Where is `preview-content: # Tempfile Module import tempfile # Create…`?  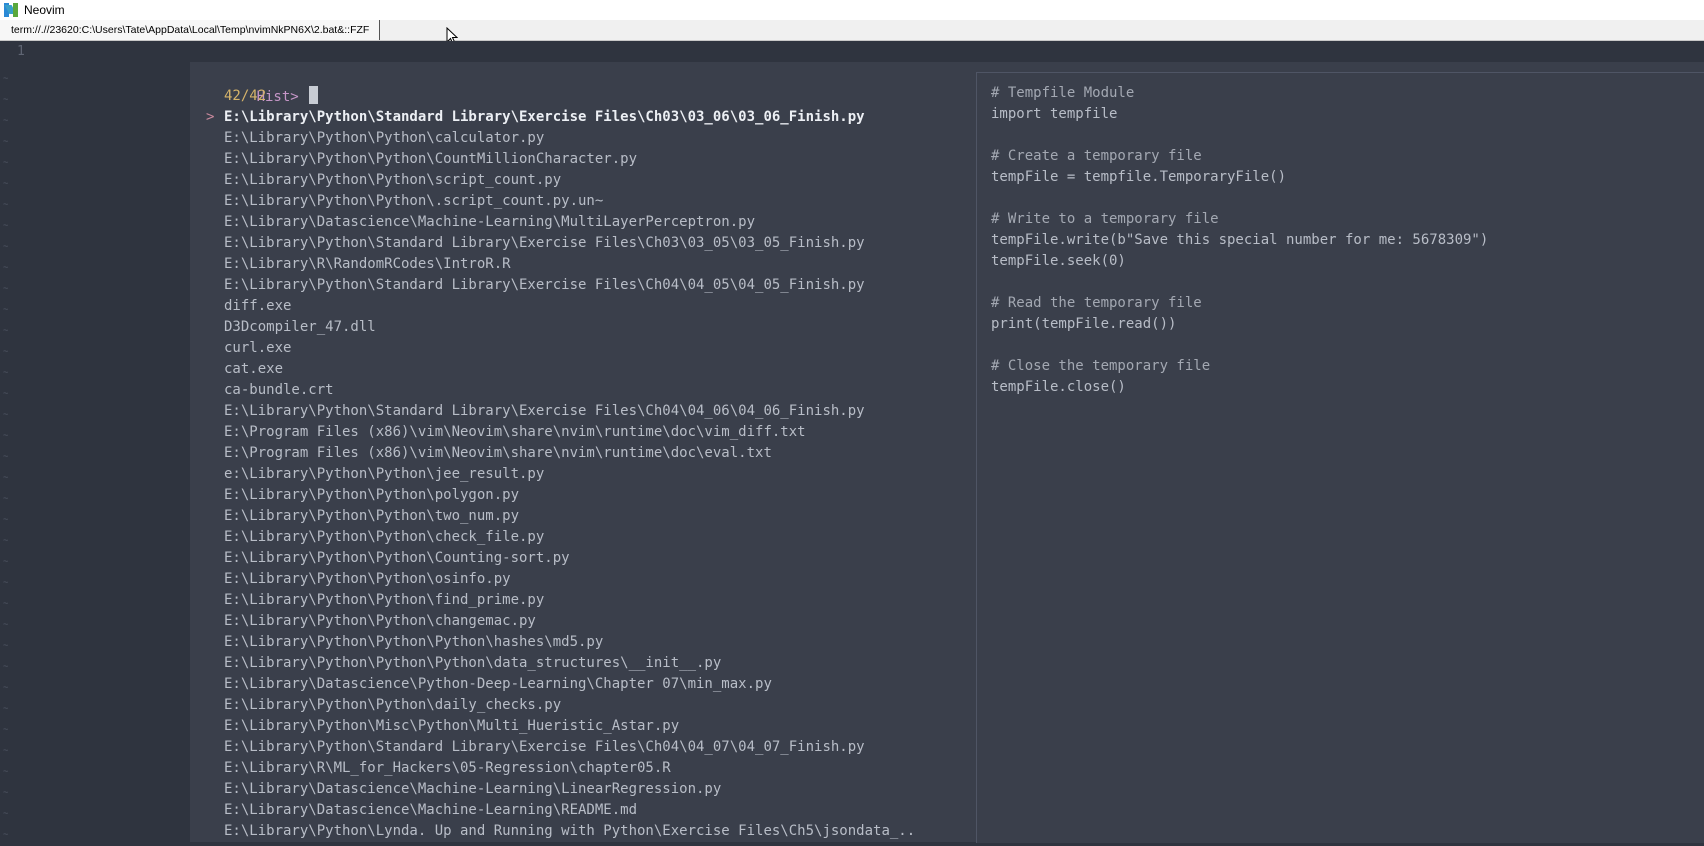
preview-content: # Tempfile Module import tempfile # Create… is located at coordinates (1239, 240).